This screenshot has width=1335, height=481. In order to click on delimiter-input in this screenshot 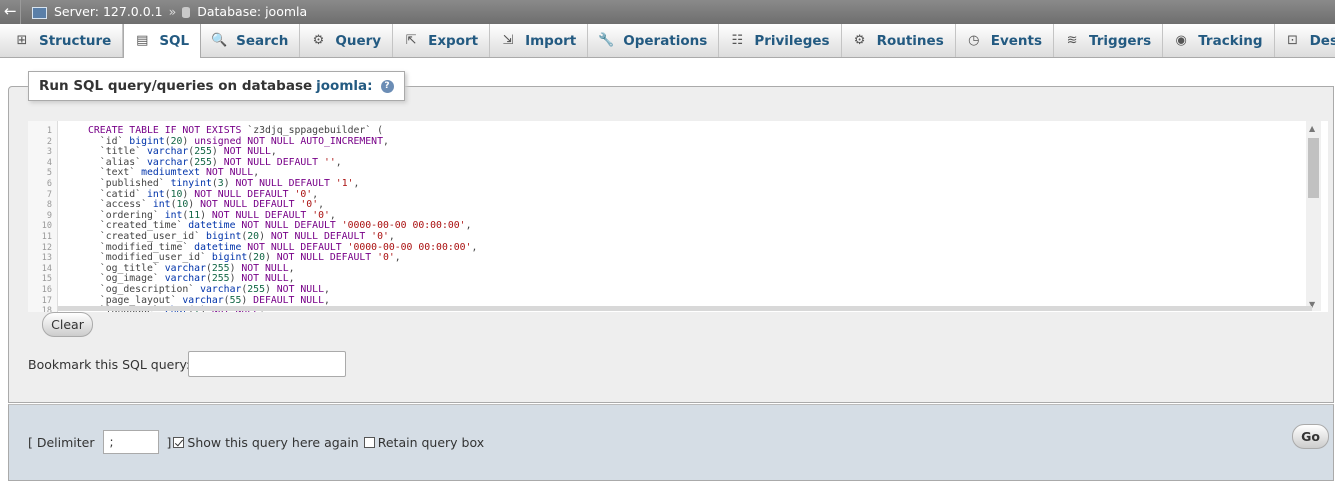, I will do `click(130, 442)`.